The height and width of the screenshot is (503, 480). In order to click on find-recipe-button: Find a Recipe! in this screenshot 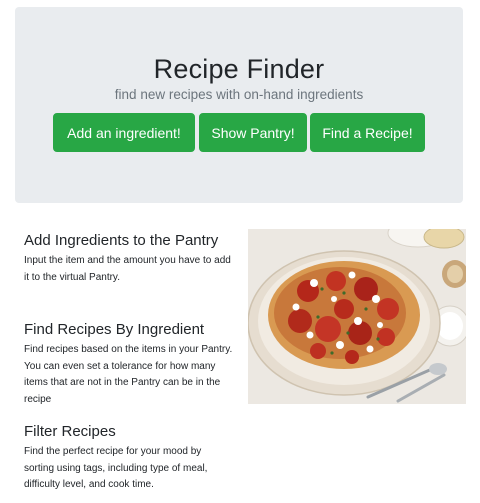, I will do `click(367, 132)`.